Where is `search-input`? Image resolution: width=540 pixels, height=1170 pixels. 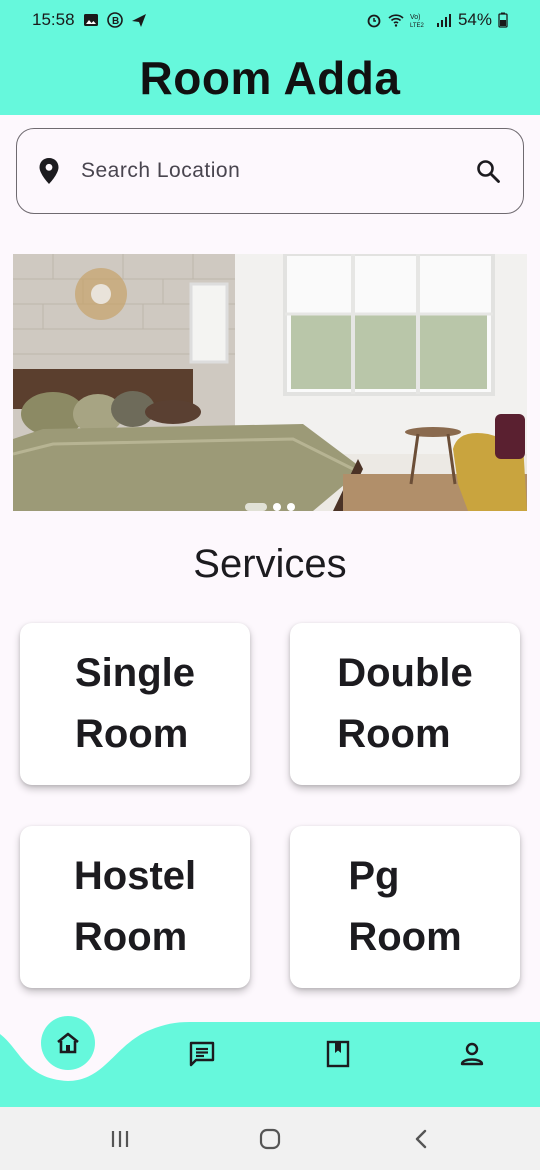 search-input is located at coordinates (278, 171).